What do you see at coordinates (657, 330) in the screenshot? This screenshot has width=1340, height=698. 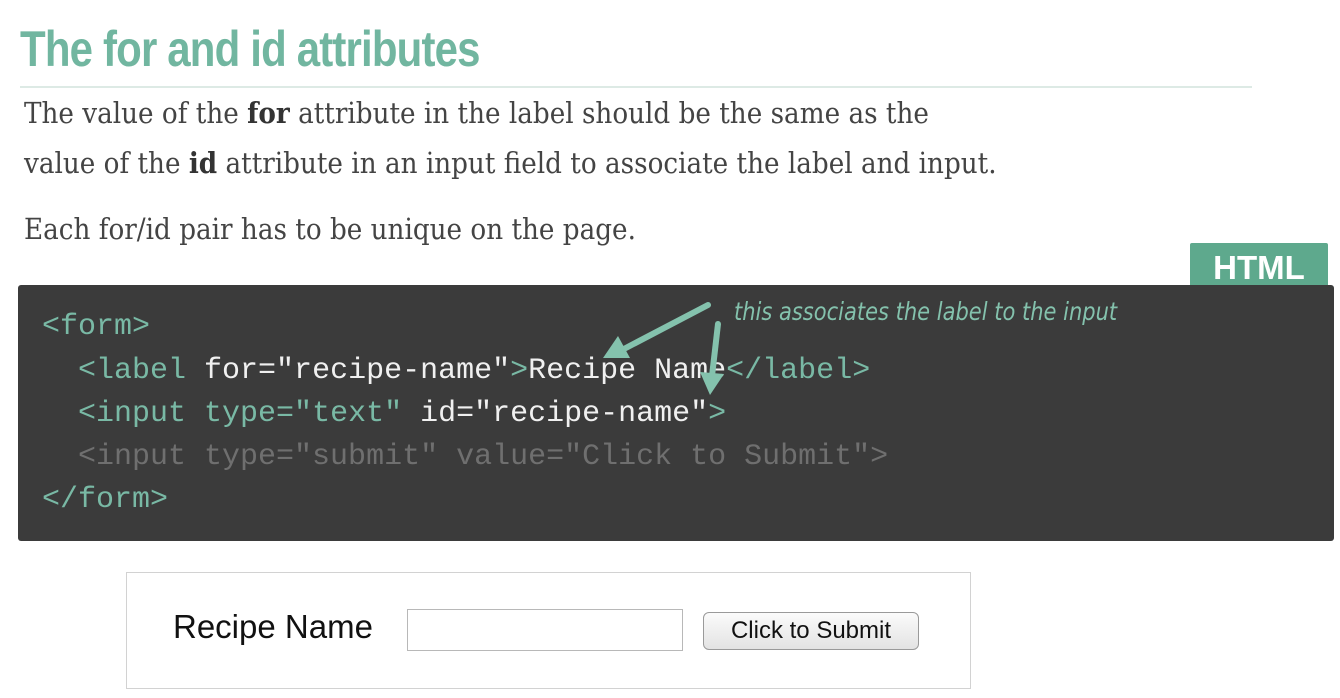 I see `arrow-to-for-icon` at bounding box center [657, 330].